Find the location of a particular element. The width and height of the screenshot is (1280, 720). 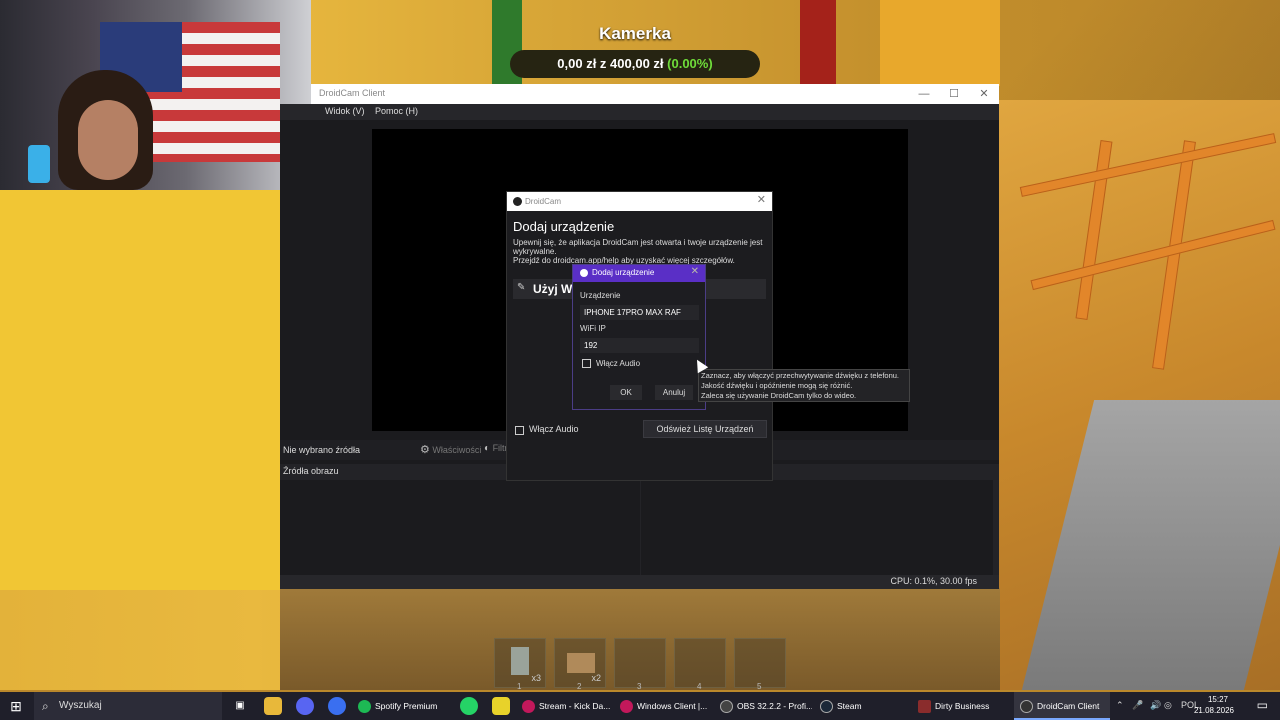

notes-icon is located at coordinates (501, 706).